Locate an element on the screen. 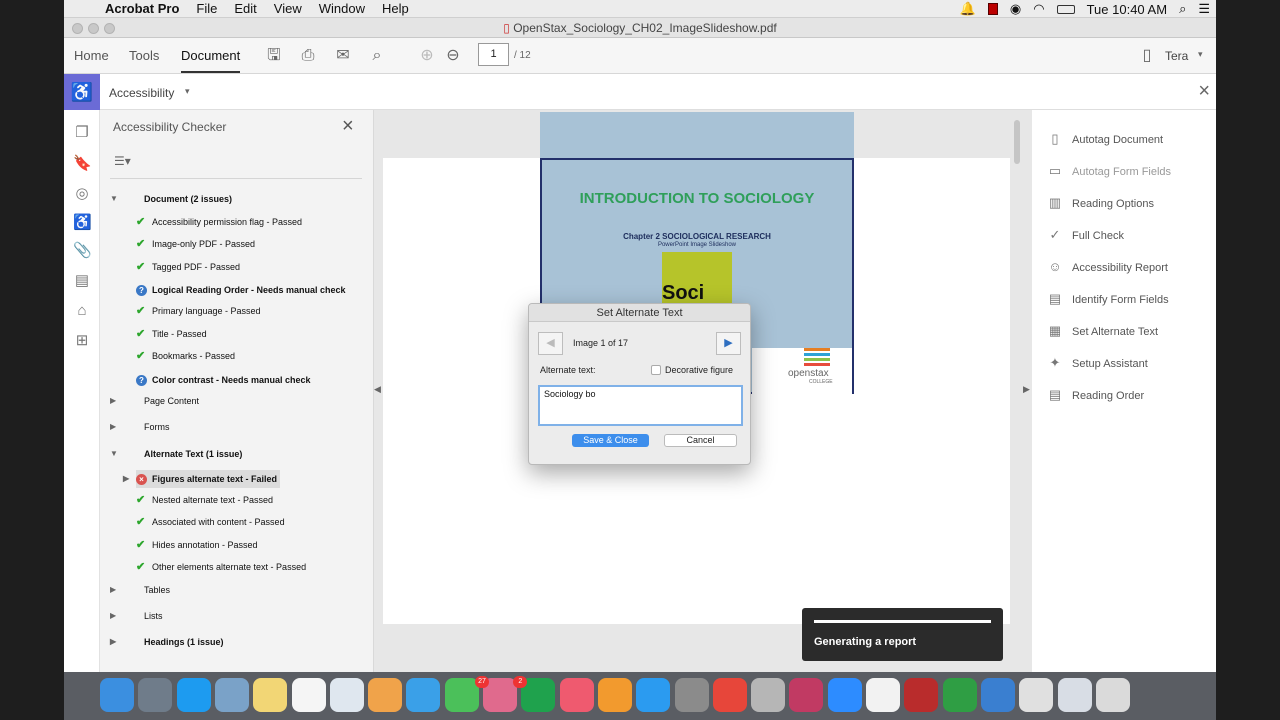 The width and height of the screenshot is (1280, 720). tool-item: ☺ Accessibility Report is located at coordinates (1107, 268).